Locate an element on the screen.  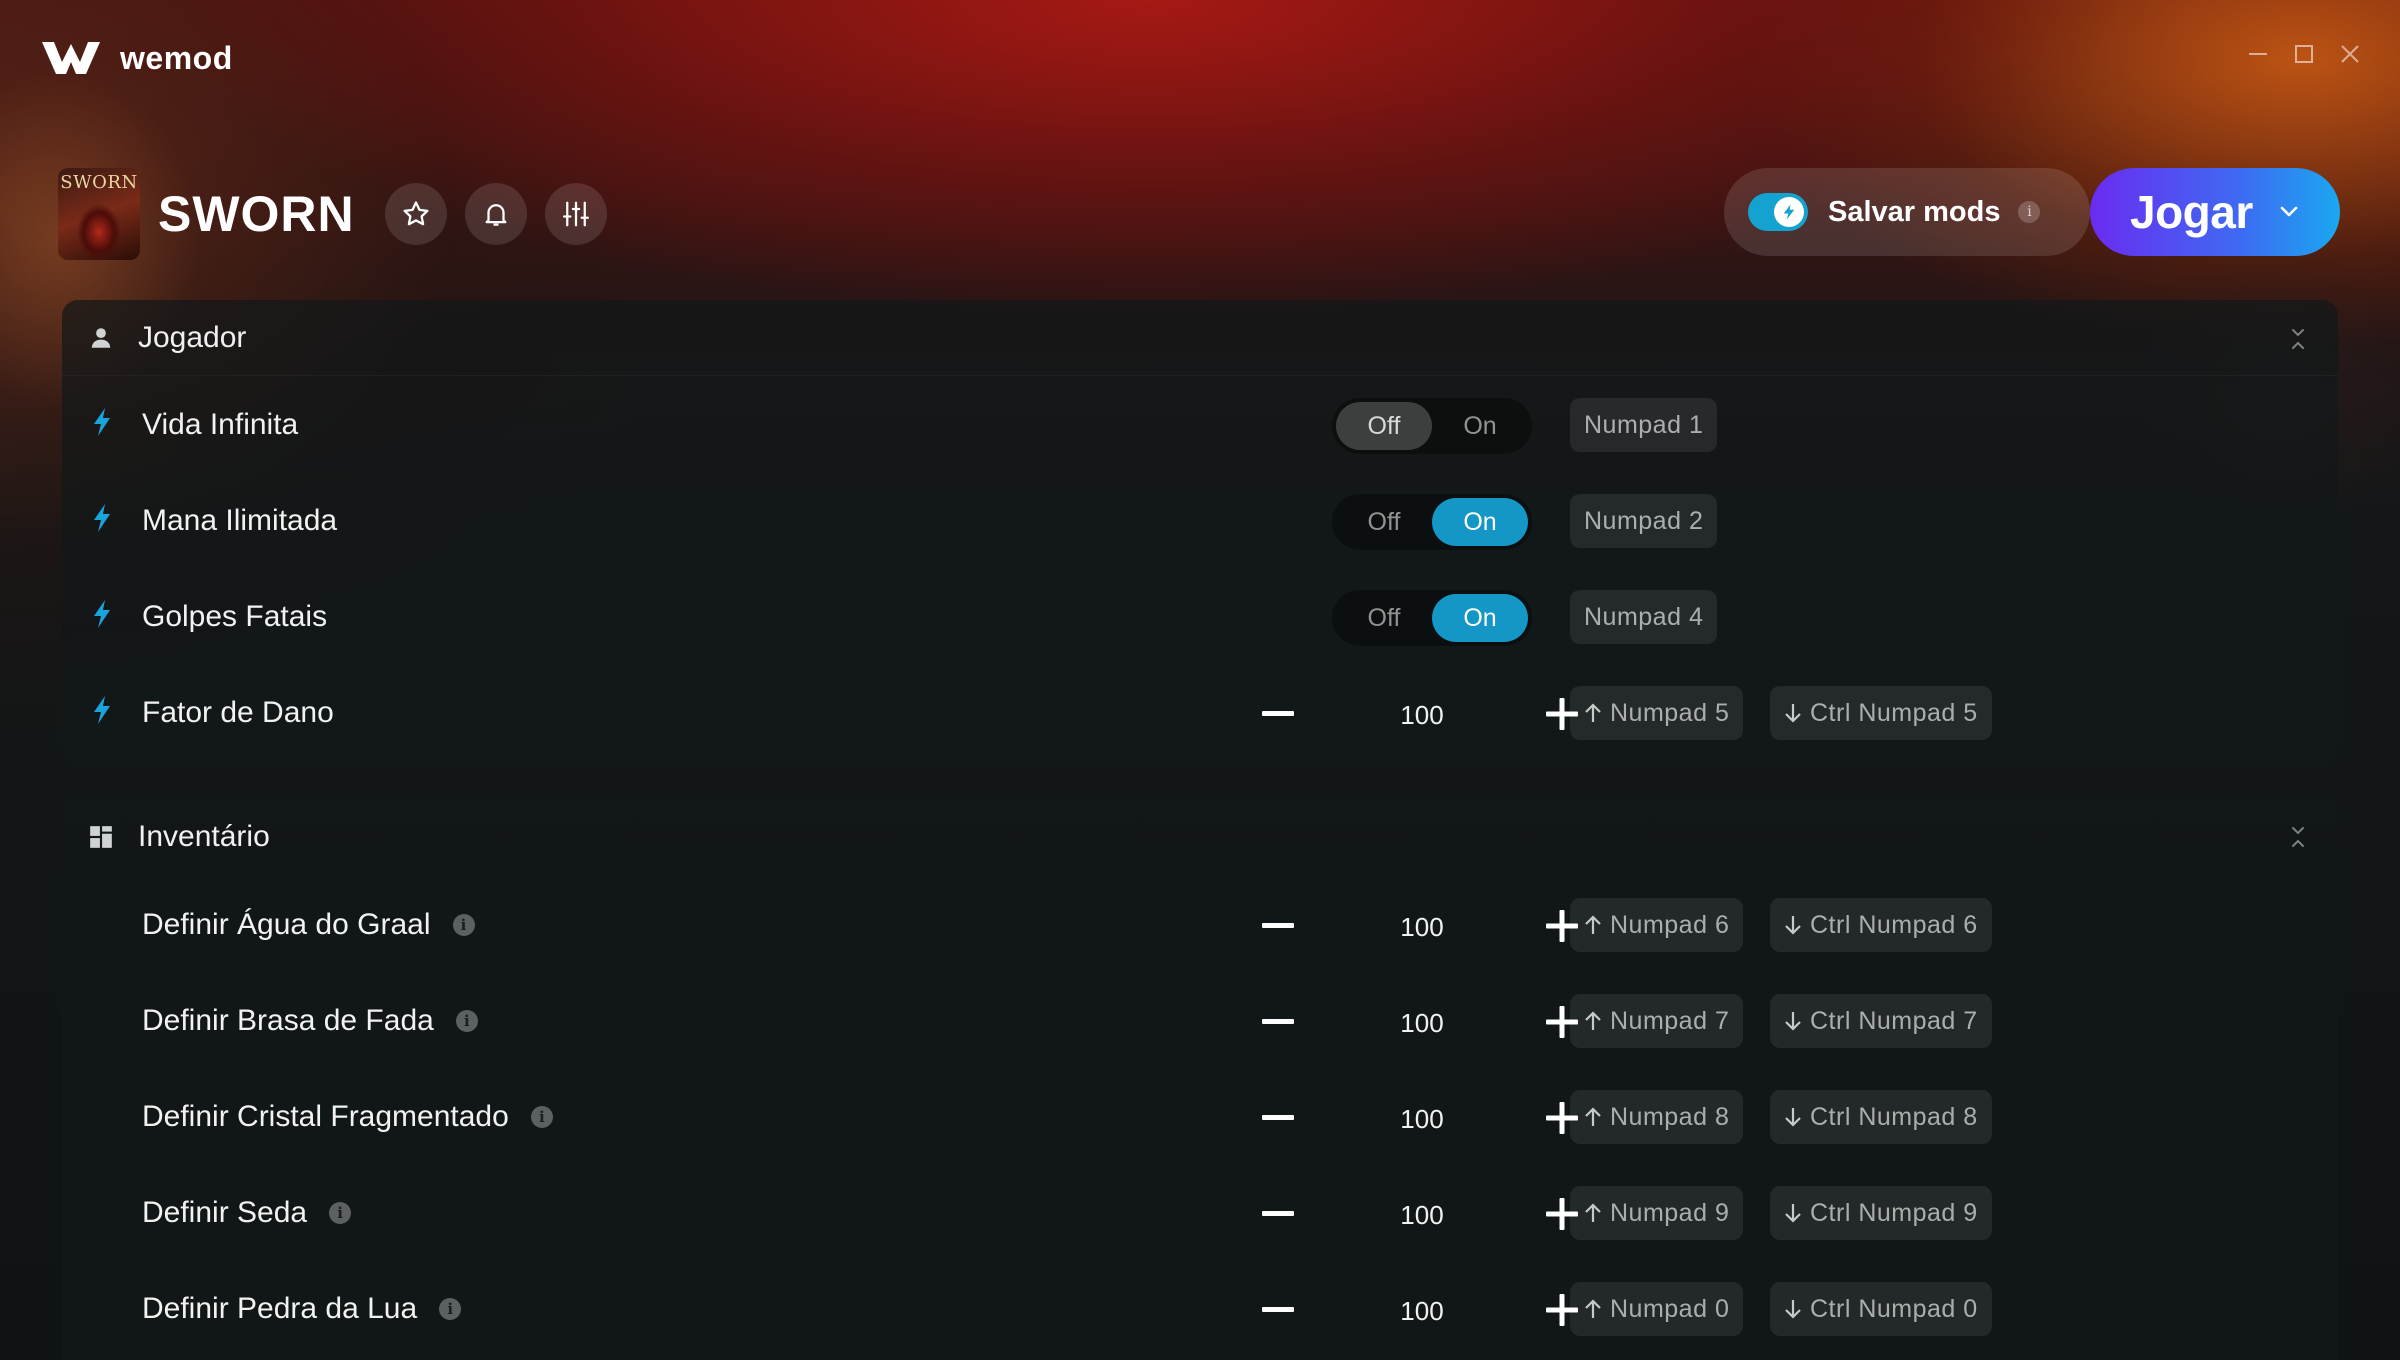
app-logo: wemod is located at coordinates (136, 58).